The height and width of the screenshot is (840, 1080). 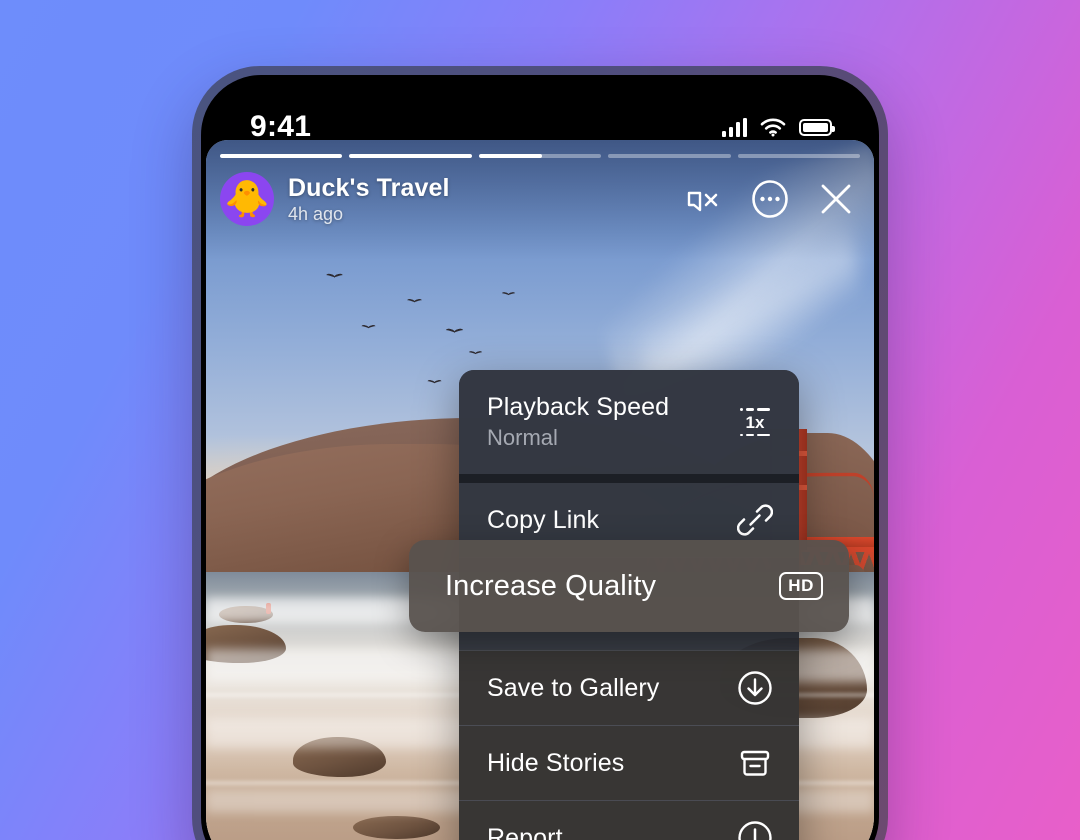 I want to click on ellipsis-circle-icon, so click(x=770, y=199).